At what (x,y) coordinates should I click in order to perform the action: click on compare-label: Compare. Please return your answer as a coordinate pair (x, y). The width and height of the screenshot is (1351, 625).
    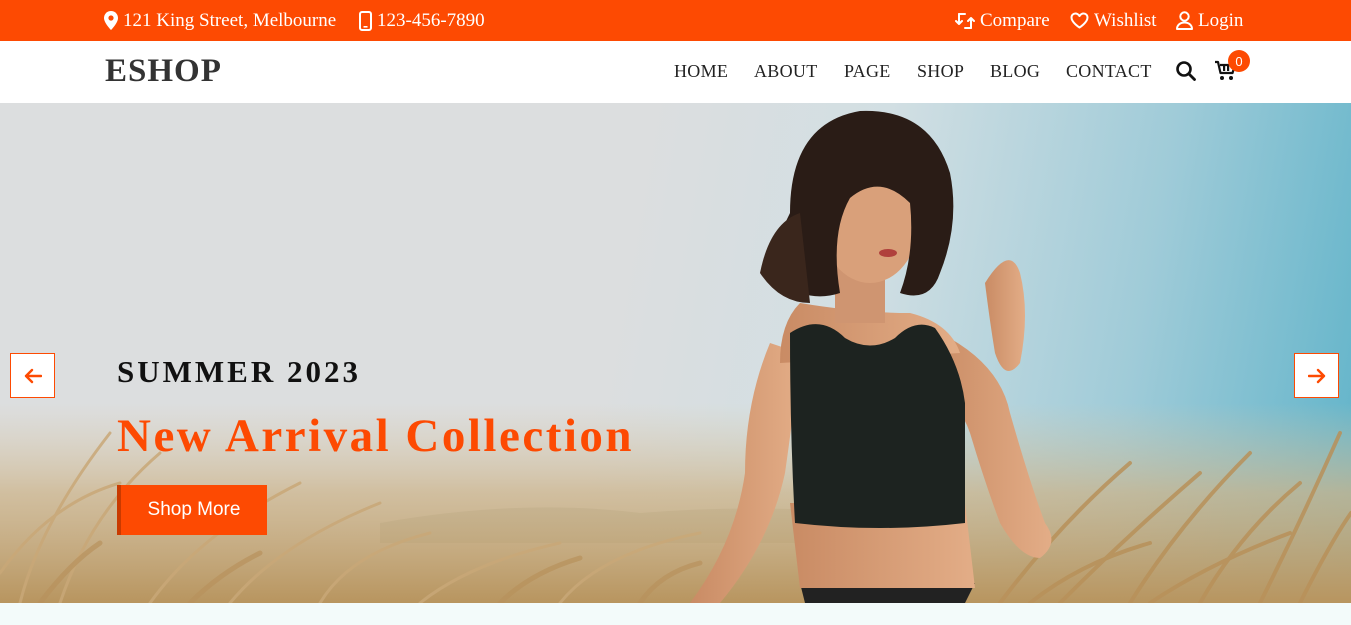
    Looking at the image, I should click on (1015, 20).